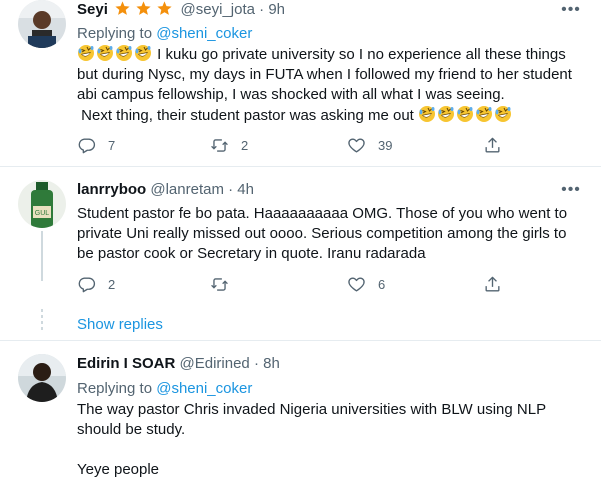  Describe the element at coordinates (42, 321) in the screenshot. I see `thread-dotted-line` at that location.